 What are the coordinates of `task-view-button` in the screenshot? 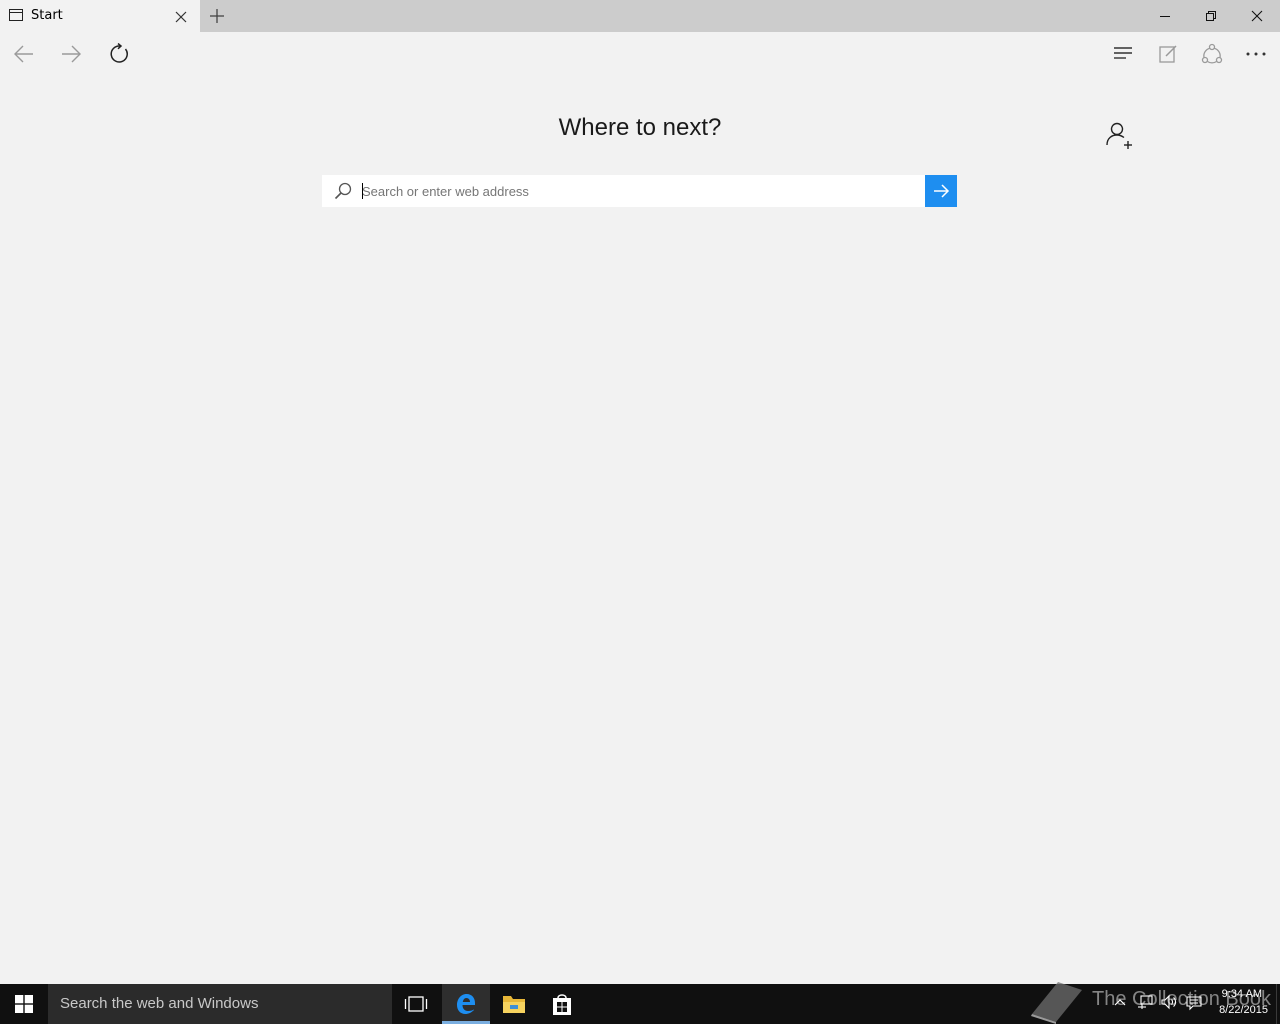 It's located at (416, 1004).